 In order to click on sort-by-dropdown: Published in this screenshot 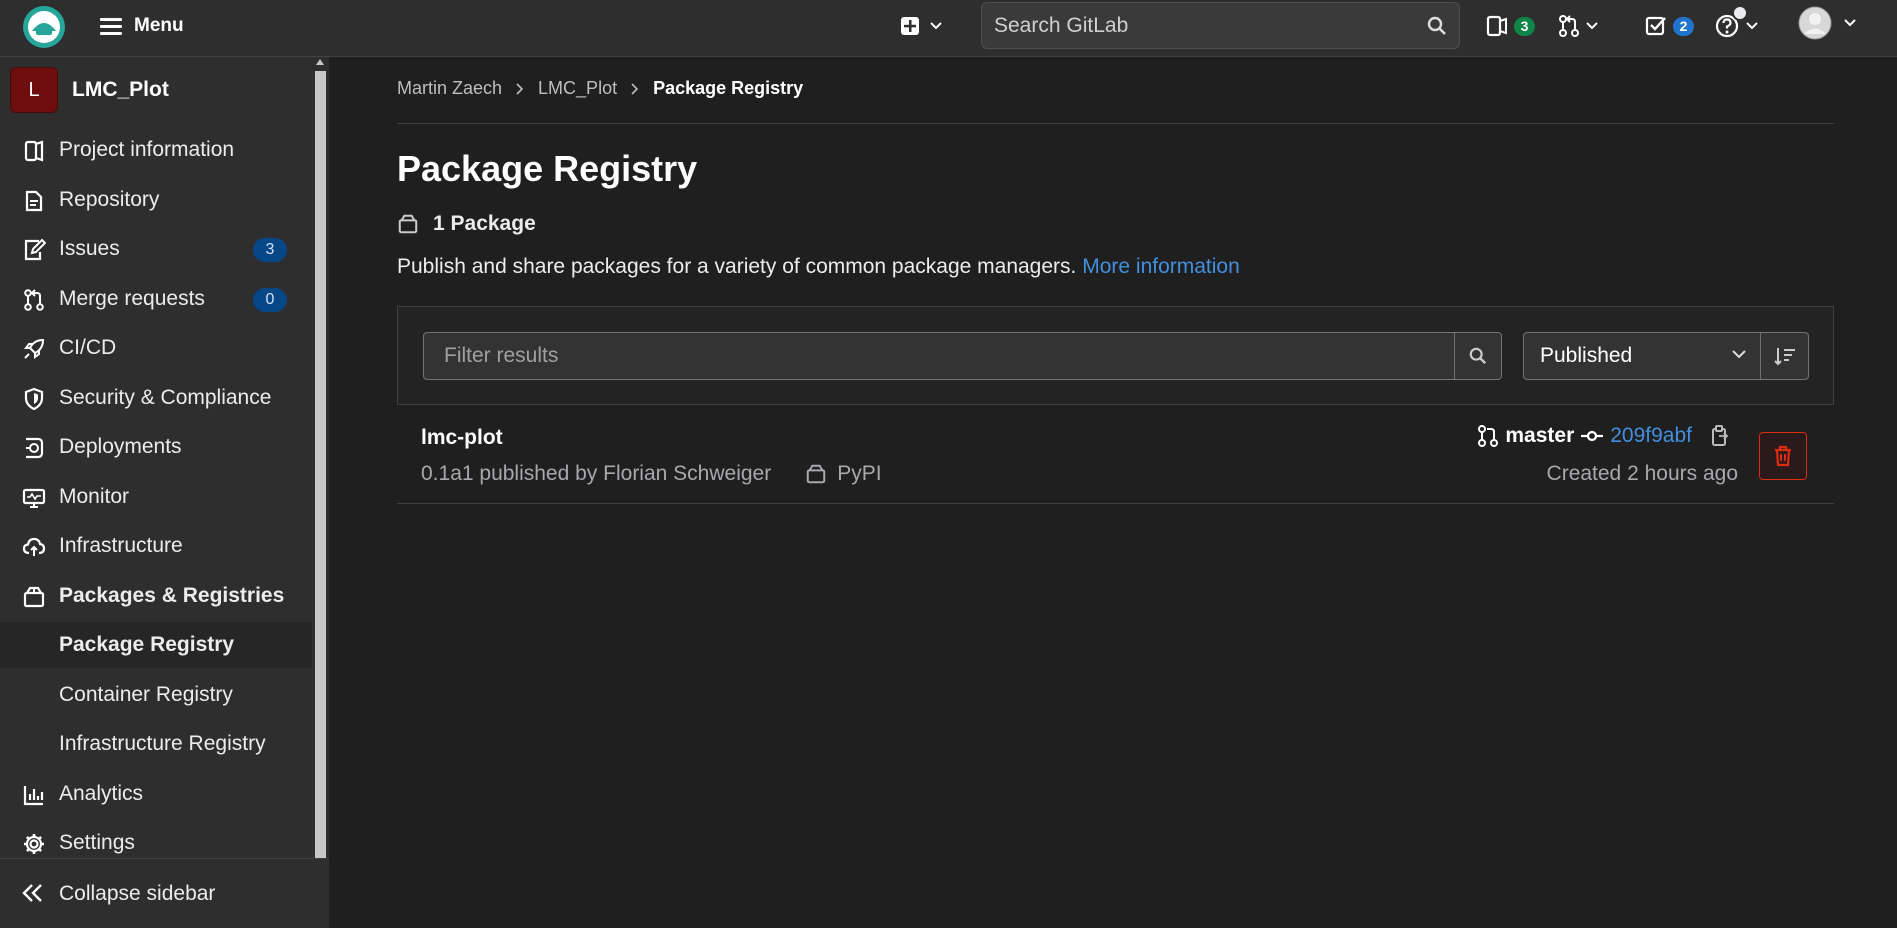, I will do `click(1642, 356)`.